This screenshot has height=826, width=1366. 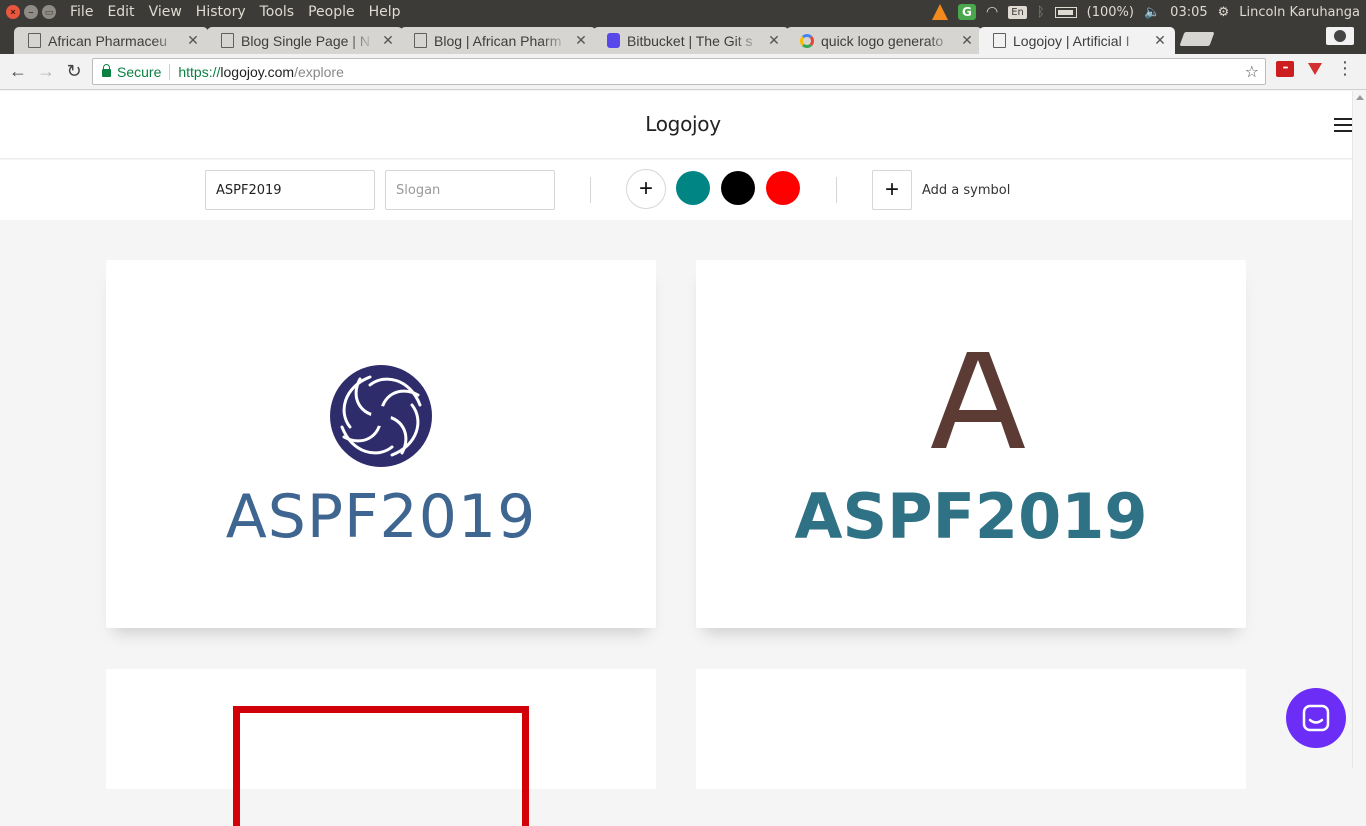 What do you see at coordinates (1252, 72) in the screenshot?
I see `bookmark-star-icon: ☆` at bounding box center [1252, 72].